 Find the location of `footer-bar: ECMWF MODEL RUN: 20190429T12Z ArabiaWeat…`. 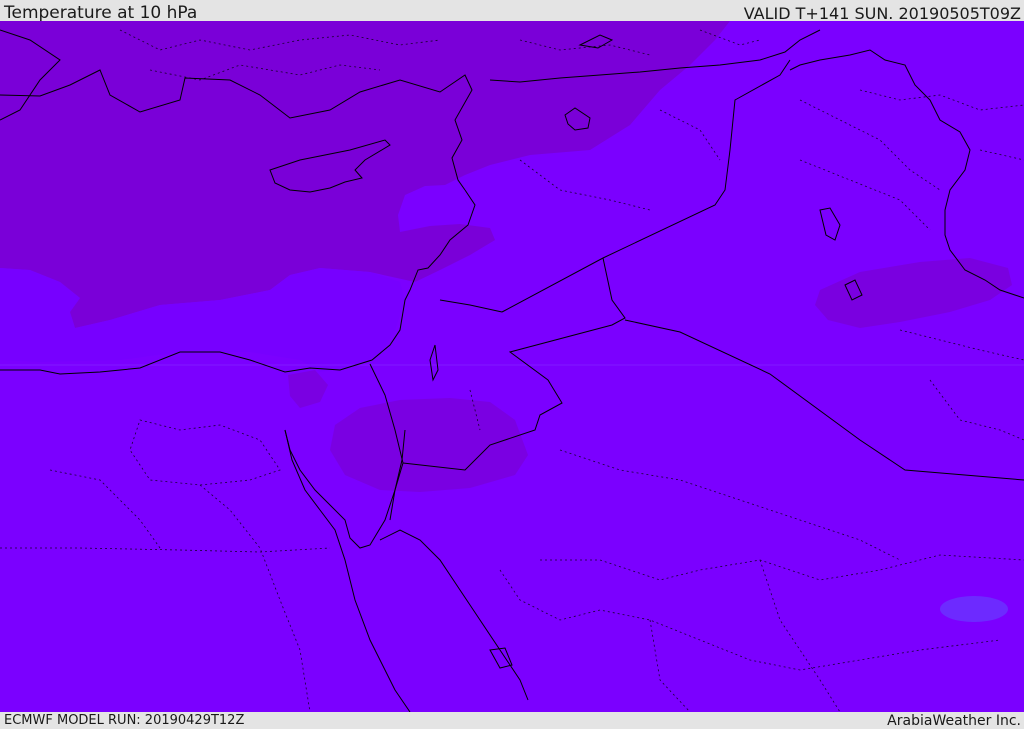

footer-bar: ECMWF MODEL RUN: 20190429T12Z ArabiaWeat… is located at coordinates (512, 720).